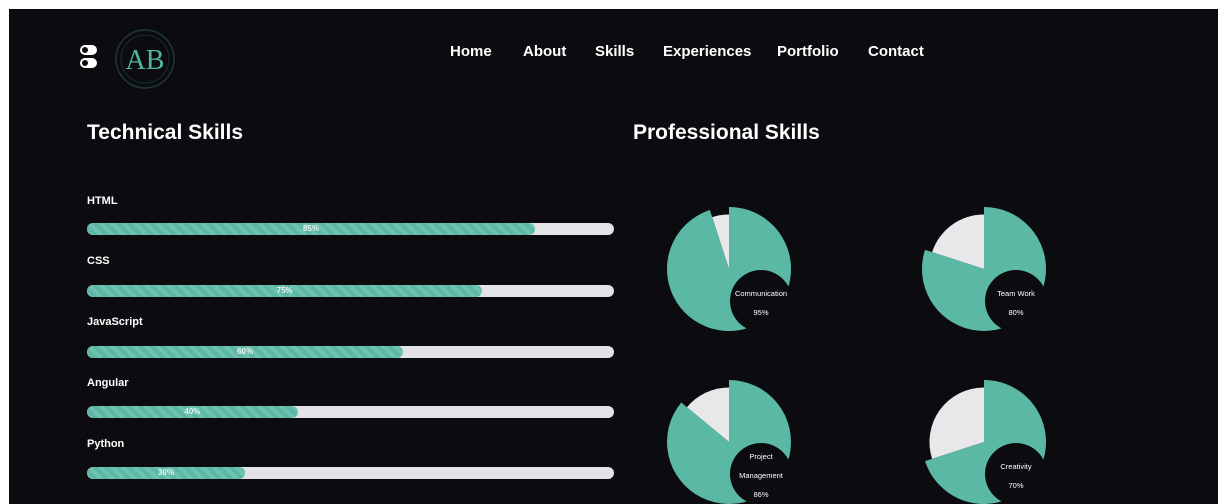 This screenshot has height=504, width=1227. What do you see at coordinates (729, 269) in the screenshot?
I see `pie-chart-communication: Communication 95%` at bounding box center [729, 269].